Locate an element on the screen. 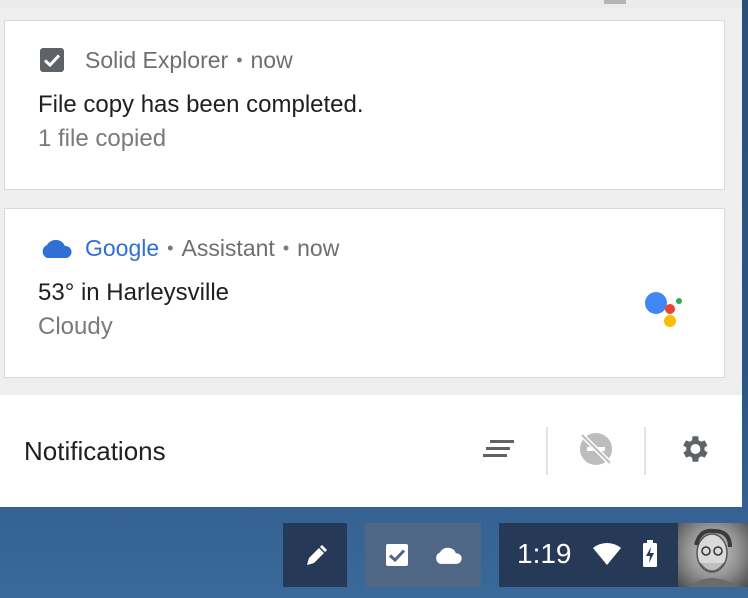 The height and width of the screenshot is (598, 748). app-name: Solid Explorer is located at coordinates (157, 59).